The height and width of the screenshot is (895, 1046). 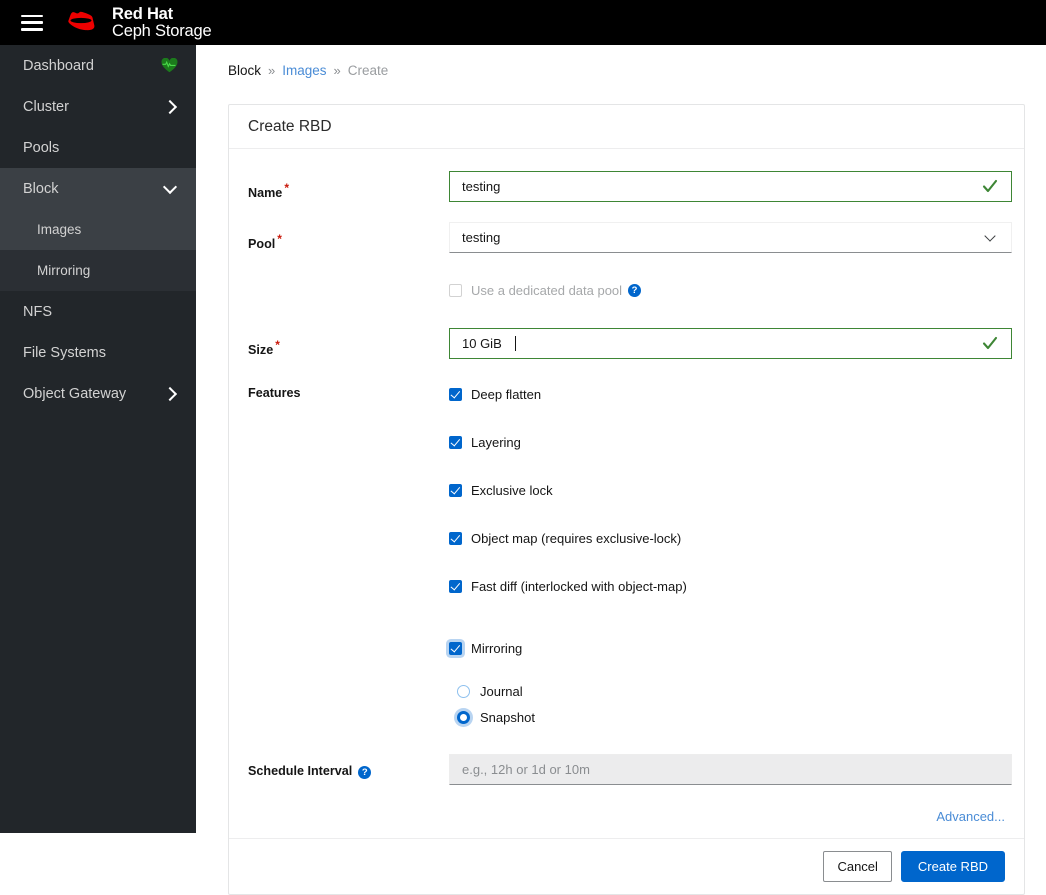 I want to click on sidebar-item-label: Mirroring, so click(x=64, y=270).